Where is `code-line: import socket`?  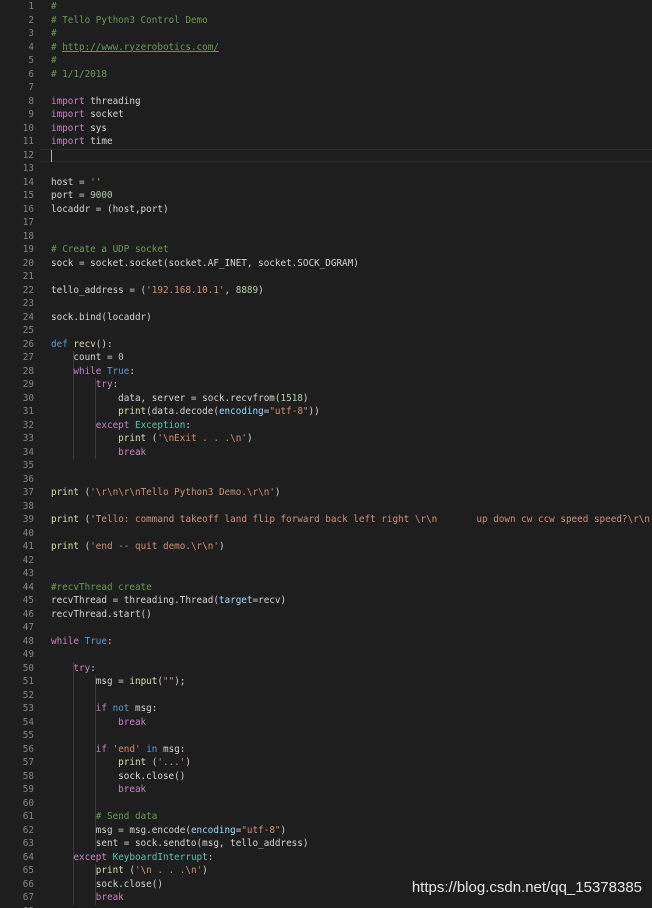 code-line: import socket is located at coordinates (87, 115).